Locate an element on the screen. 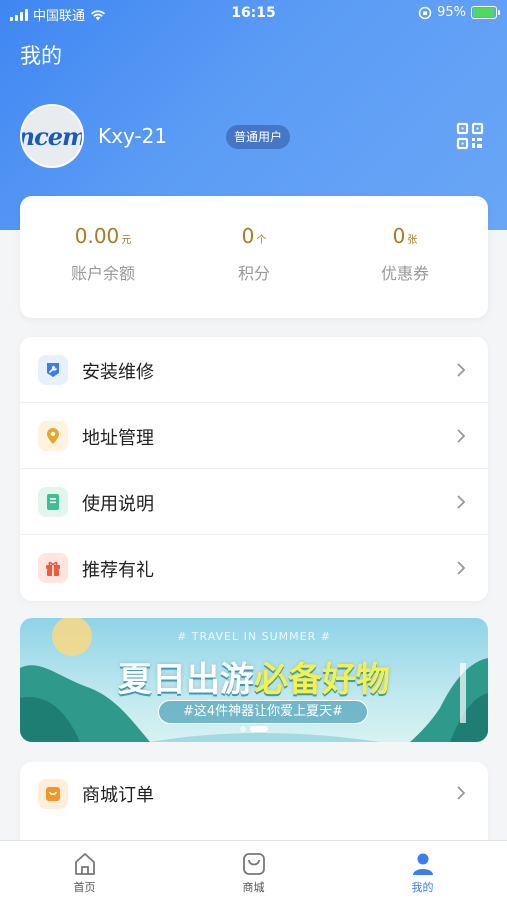 The image size is (507, 900). banner-title-main: 夏日出游 is located at coordinates (186, 680).